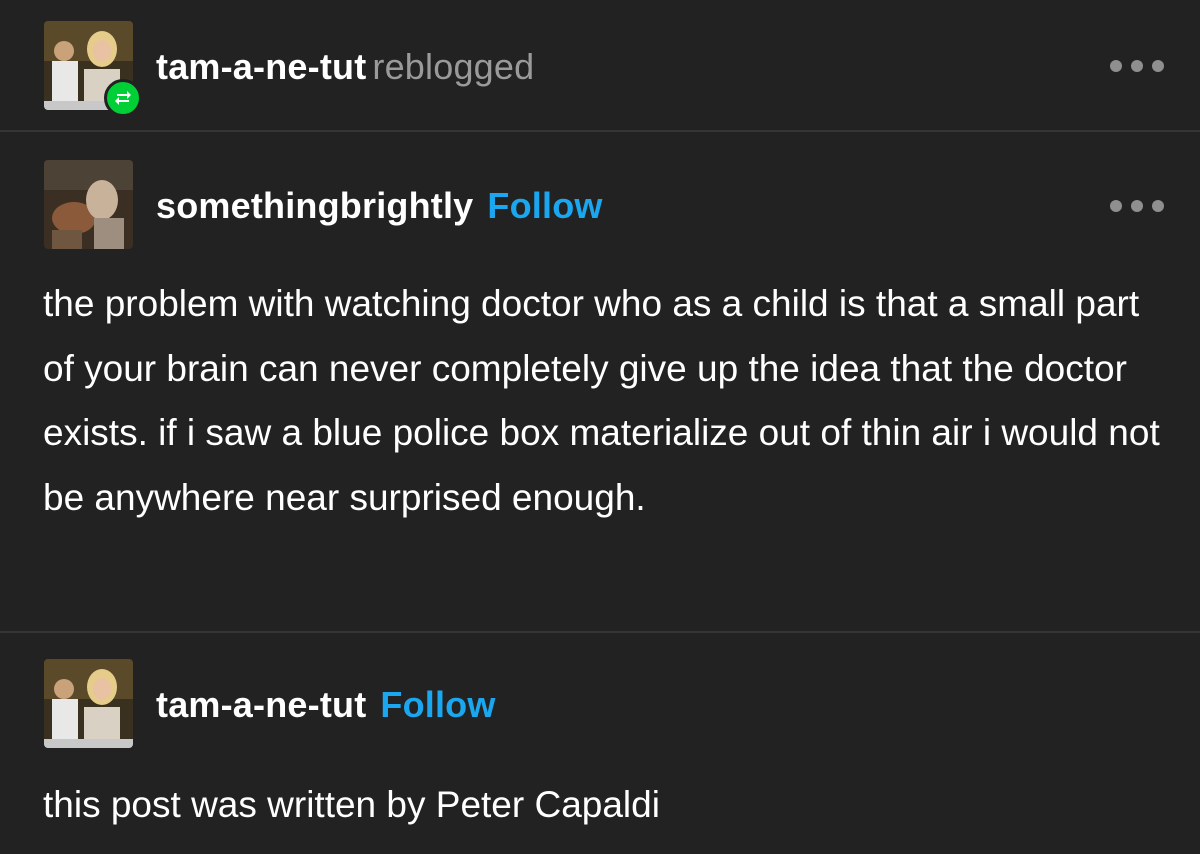  I want to click on original-poster-avatar, so click(88, 204).